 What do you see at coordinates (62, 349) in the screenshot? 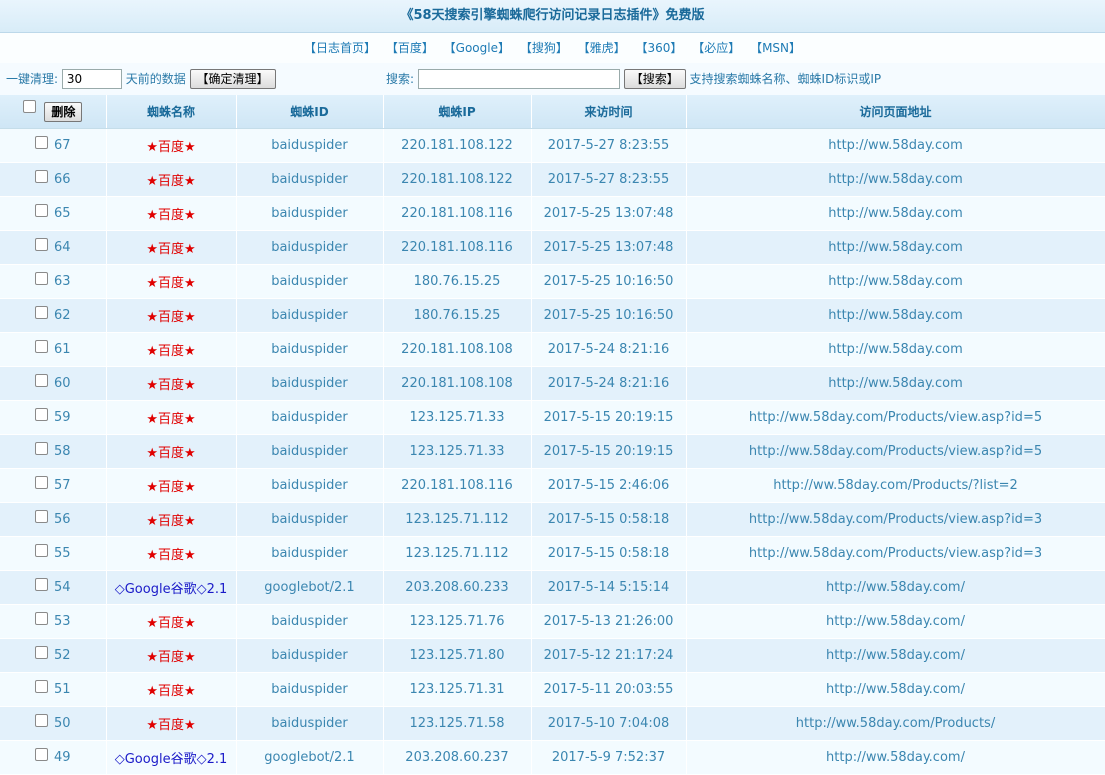
I see `record-id: 61` at bounding box center [62, 349].